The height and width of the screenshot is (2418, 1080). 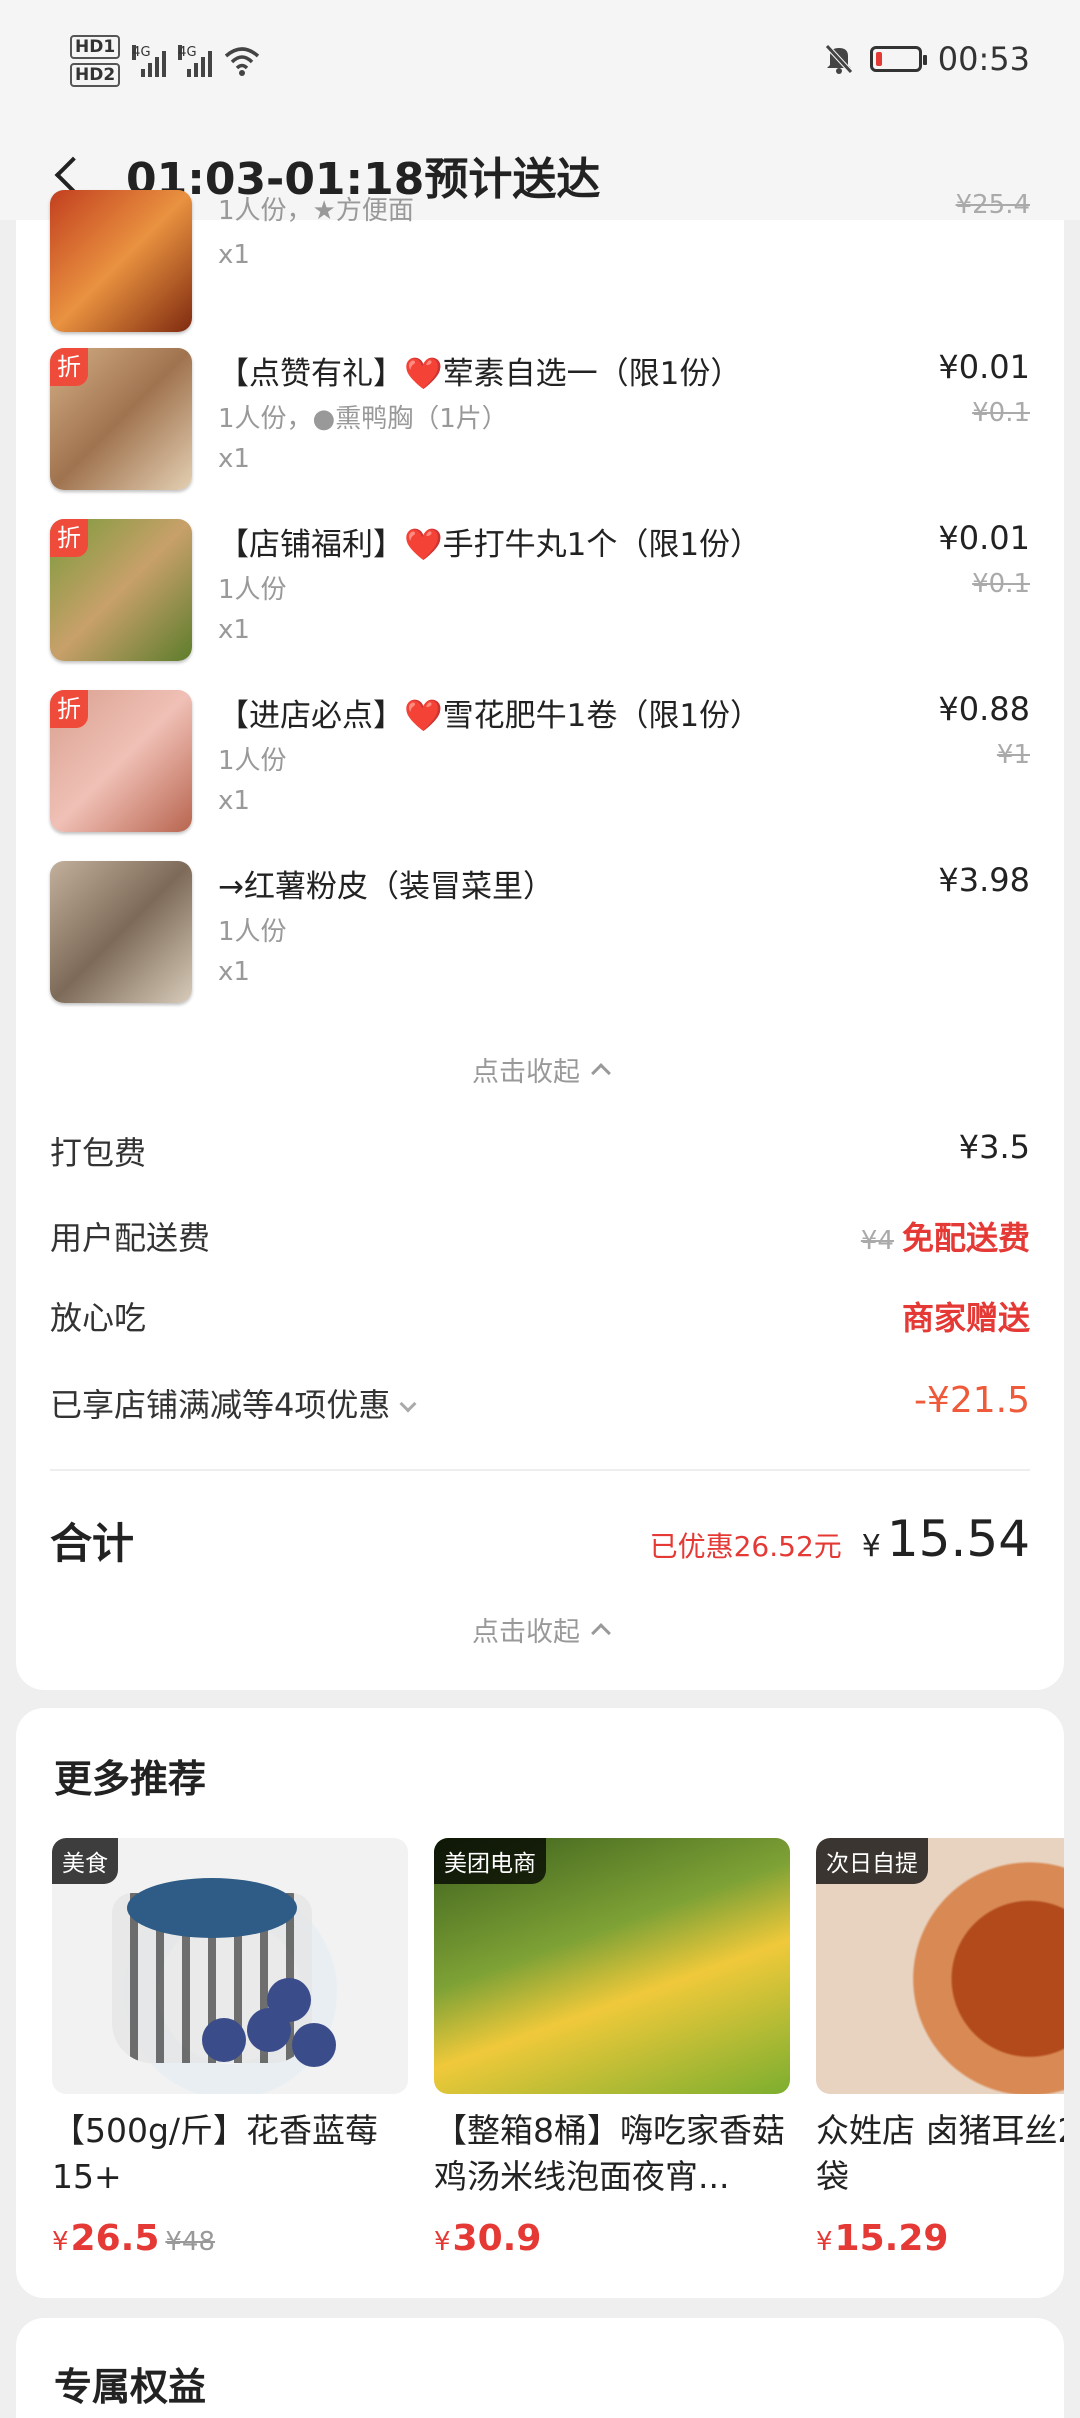 I want to click on product-image: 美食, so click(x=230, y=1966).